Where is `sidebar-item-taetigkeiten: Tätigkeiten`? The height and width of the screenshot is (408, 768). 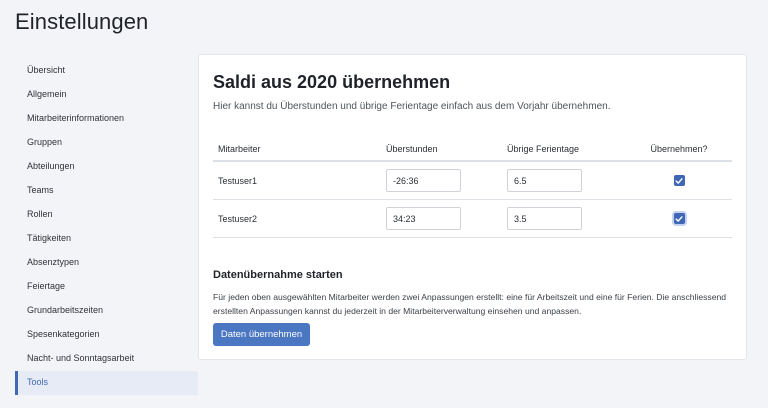
sidebar-item-taetigkeiten: Tätigkeiten is located at coordinates (106, 239).